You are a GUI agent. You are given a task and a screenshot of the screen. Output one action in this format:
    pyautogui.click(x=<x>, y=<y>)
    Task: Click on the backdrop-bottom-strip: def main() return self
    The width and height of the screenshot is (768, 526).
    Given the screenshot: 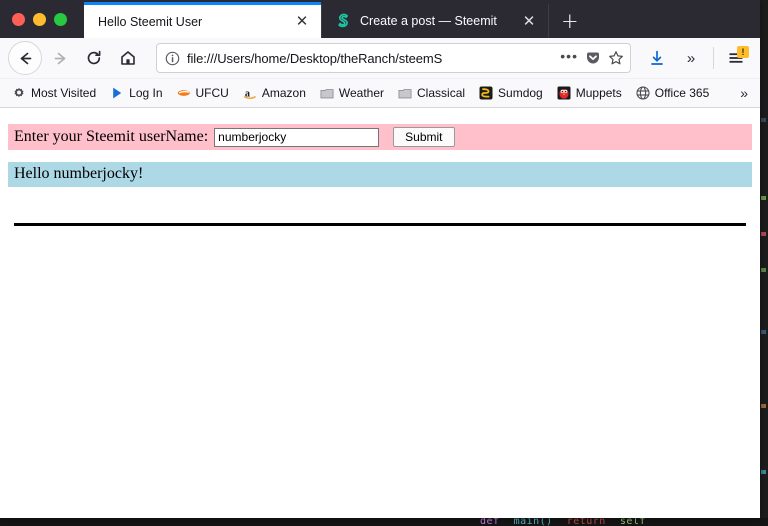 What is the action you would take?
    pyautogui.click(x=384, y=522)
    